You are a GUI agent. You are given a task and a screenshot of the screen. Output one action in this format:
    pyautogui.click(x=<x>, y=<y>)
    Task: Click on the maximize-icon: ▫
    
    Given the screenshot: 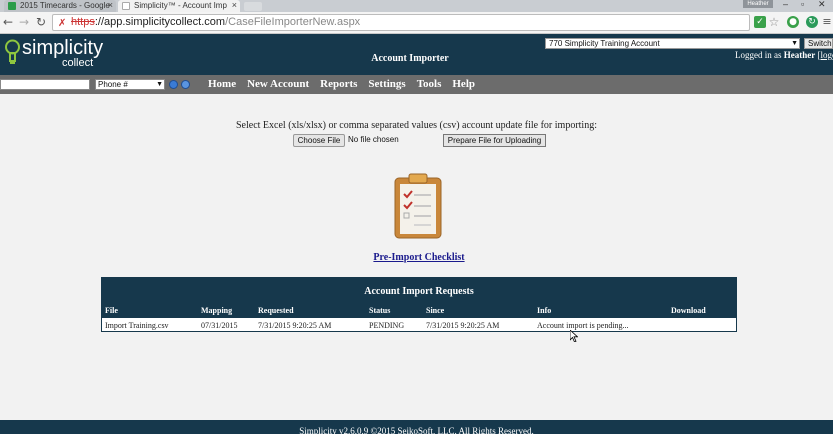 What is the action you would take?
    pyautogui.click(x=802, y=4)
    